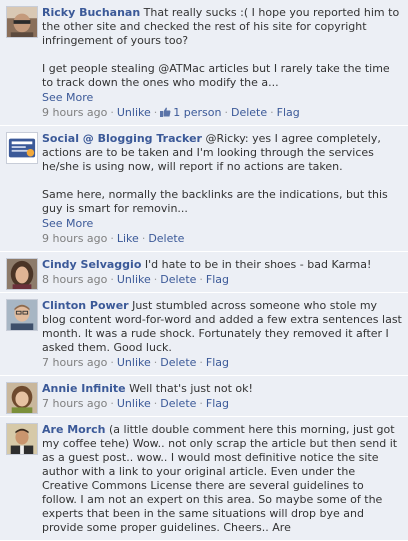 Image resolution: width=408 pixels, height=541 pixels. I want to click on comment-author-link: Annie Infinite, so click(84, 388).